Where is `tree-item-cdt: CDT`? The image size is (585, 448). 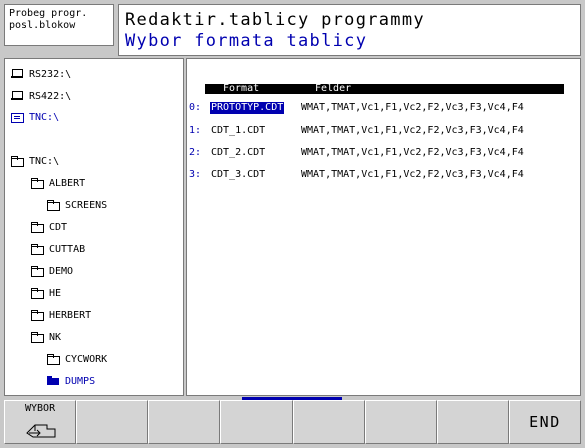 tree-item-cdt: CDT is located at coordinates (49, 227).